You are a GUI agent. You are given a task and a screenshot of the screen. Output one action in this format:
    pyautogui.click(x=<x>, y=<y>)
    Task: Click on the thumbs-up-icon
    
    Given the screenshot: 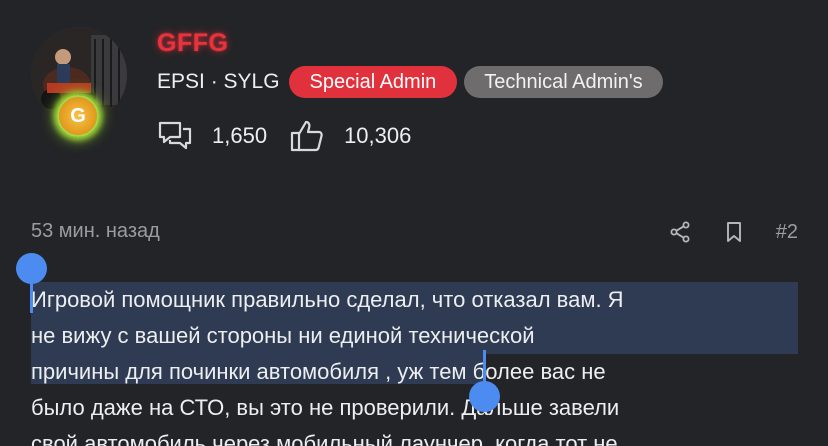 What is the action you would take?
    pyautogui.click(x=307, y=136)
    